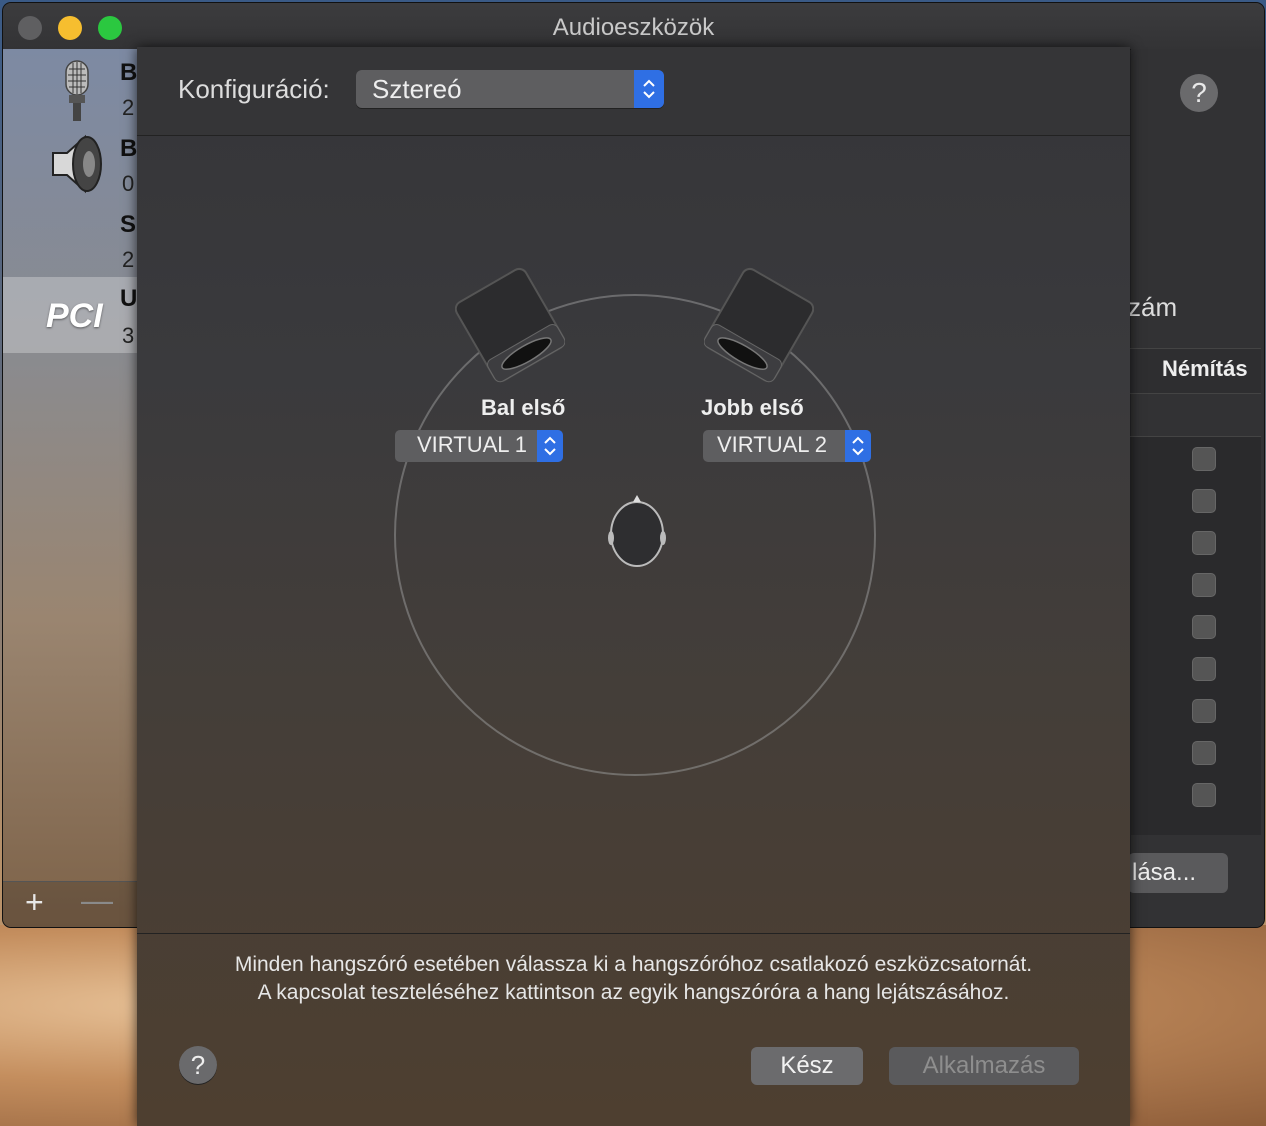 Image resolution: width=1266 pixels, height=1126 pixels. What do you see at coordinates (70, 488) in the screenshot?
I see `device-sidebar: B 2 B 0 S 2 PCI U 3 + —` at bounding box center [70, 488].